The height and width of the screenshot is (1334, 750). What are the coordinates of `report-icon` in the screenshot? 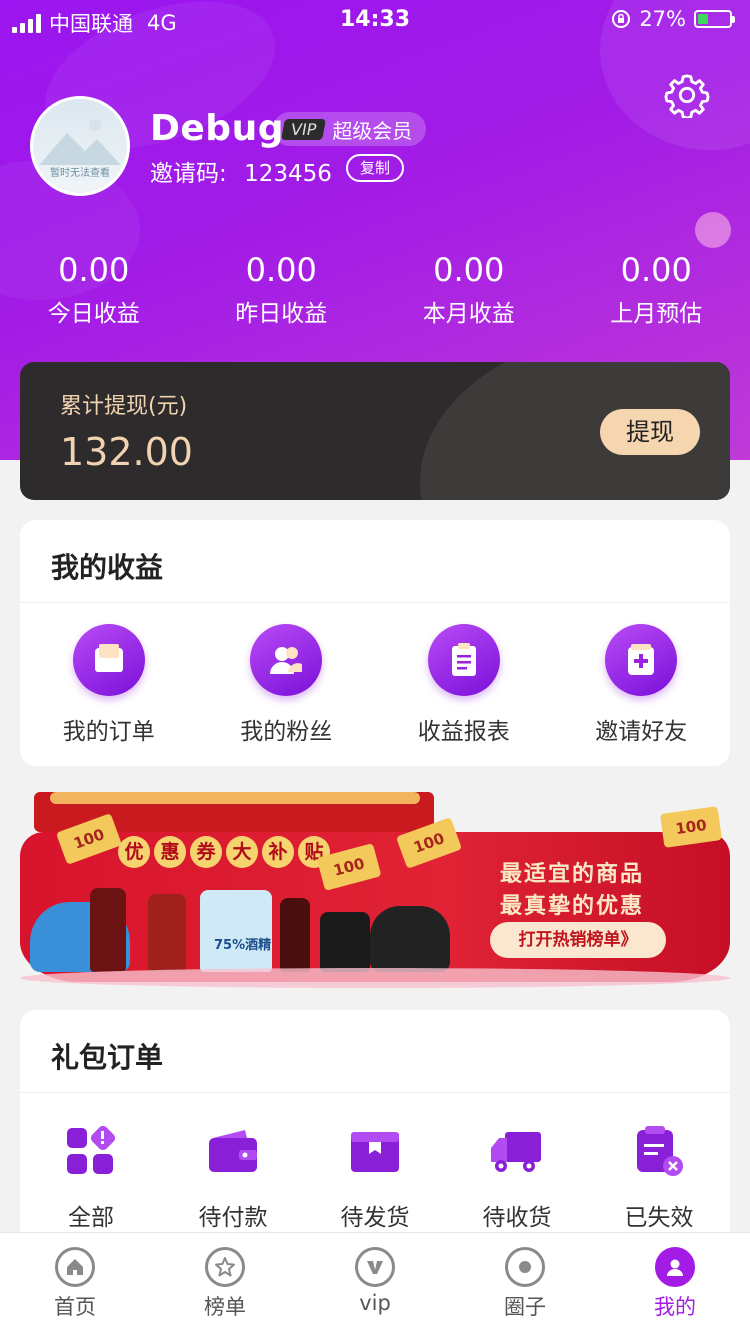 It's located at (463, 660).